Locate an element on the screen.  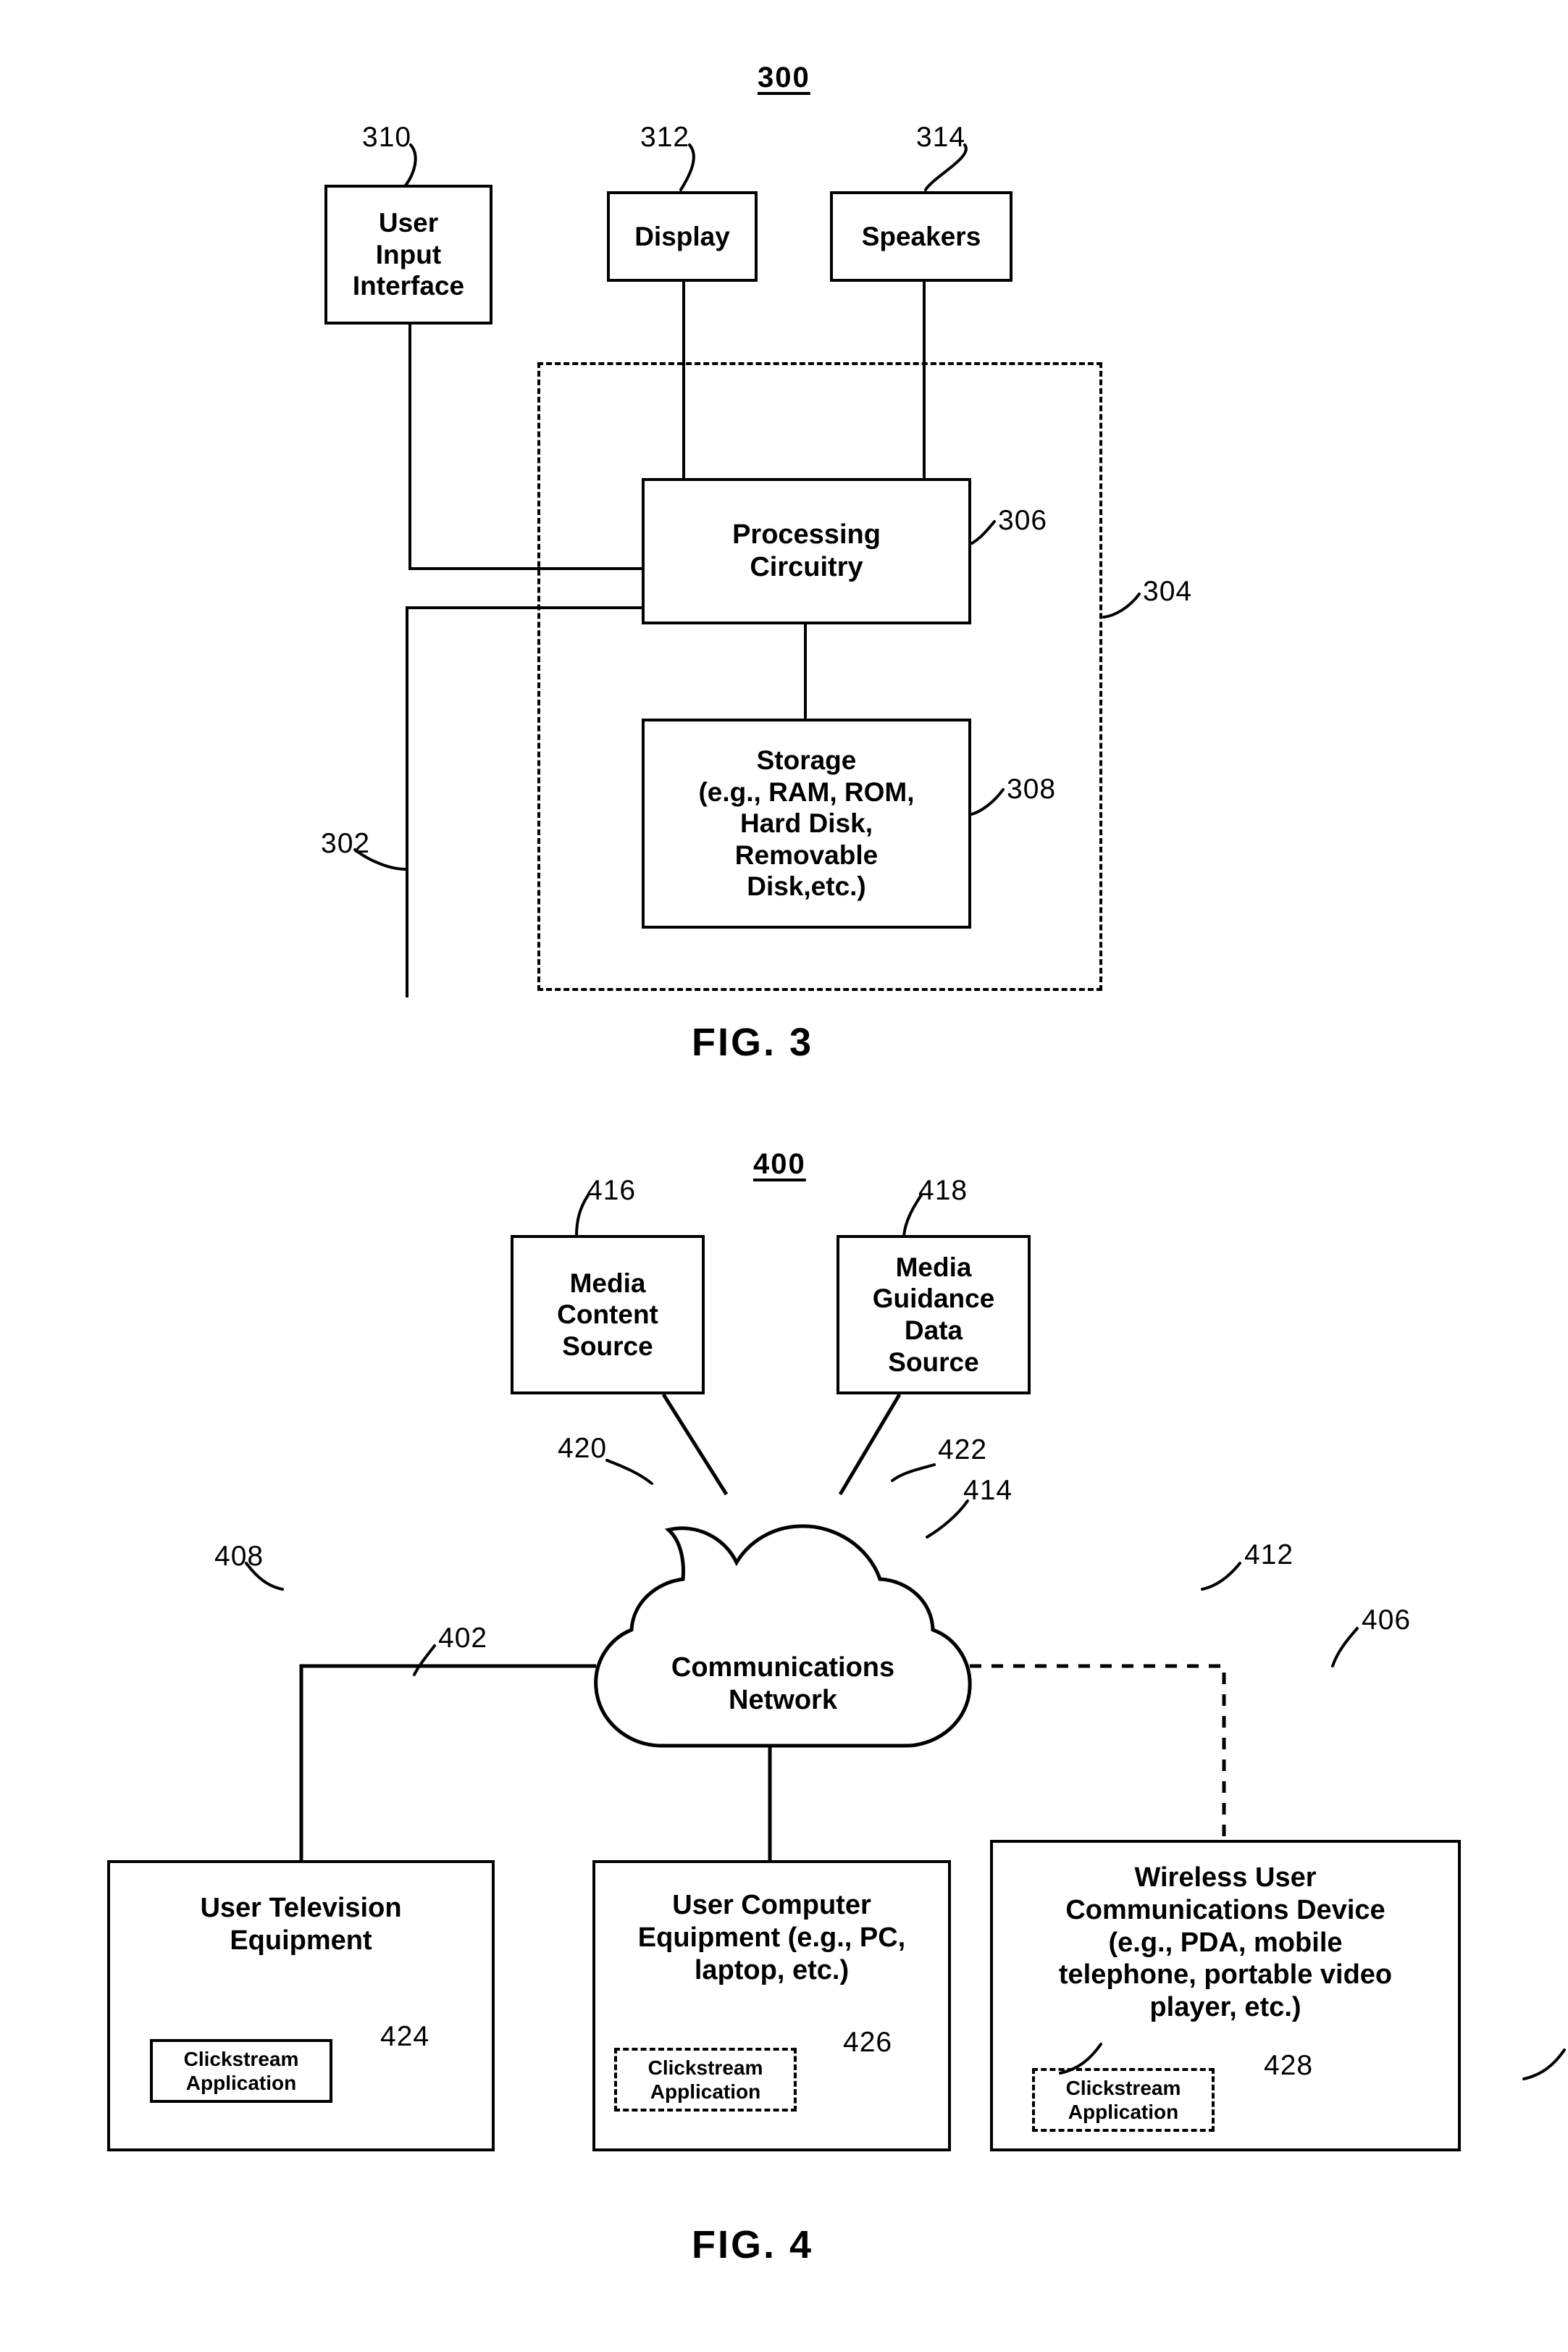
box-display: Display is located at coordinates (682, 237).